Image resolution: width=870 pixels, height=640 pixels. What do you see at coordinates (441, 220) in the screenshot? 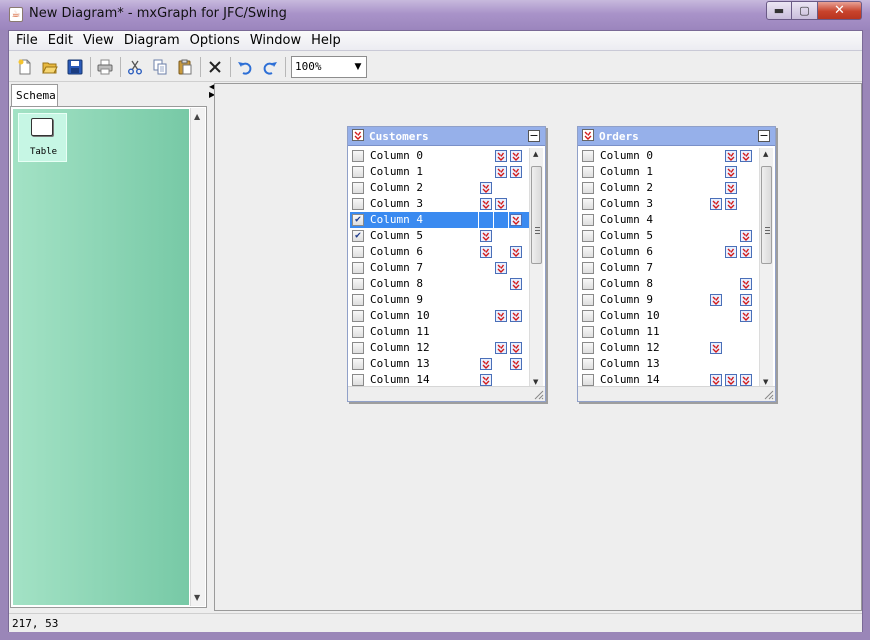
I see `table-column-row: ✔ Column 4` at bounding box center [441, 220].